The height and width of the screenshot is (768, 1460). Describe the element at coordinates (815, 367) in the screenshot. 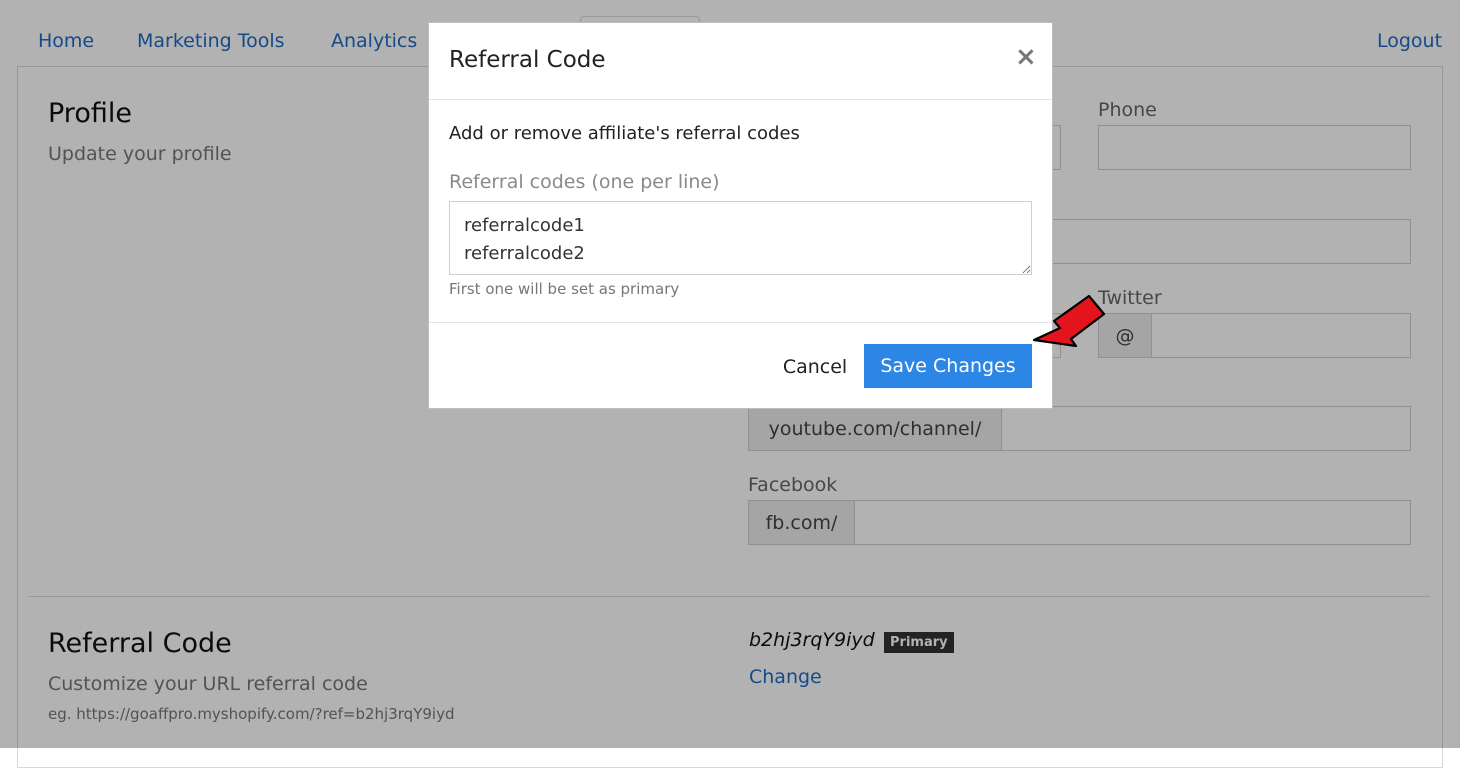

I see `cancel-button: Cancel` at that location.